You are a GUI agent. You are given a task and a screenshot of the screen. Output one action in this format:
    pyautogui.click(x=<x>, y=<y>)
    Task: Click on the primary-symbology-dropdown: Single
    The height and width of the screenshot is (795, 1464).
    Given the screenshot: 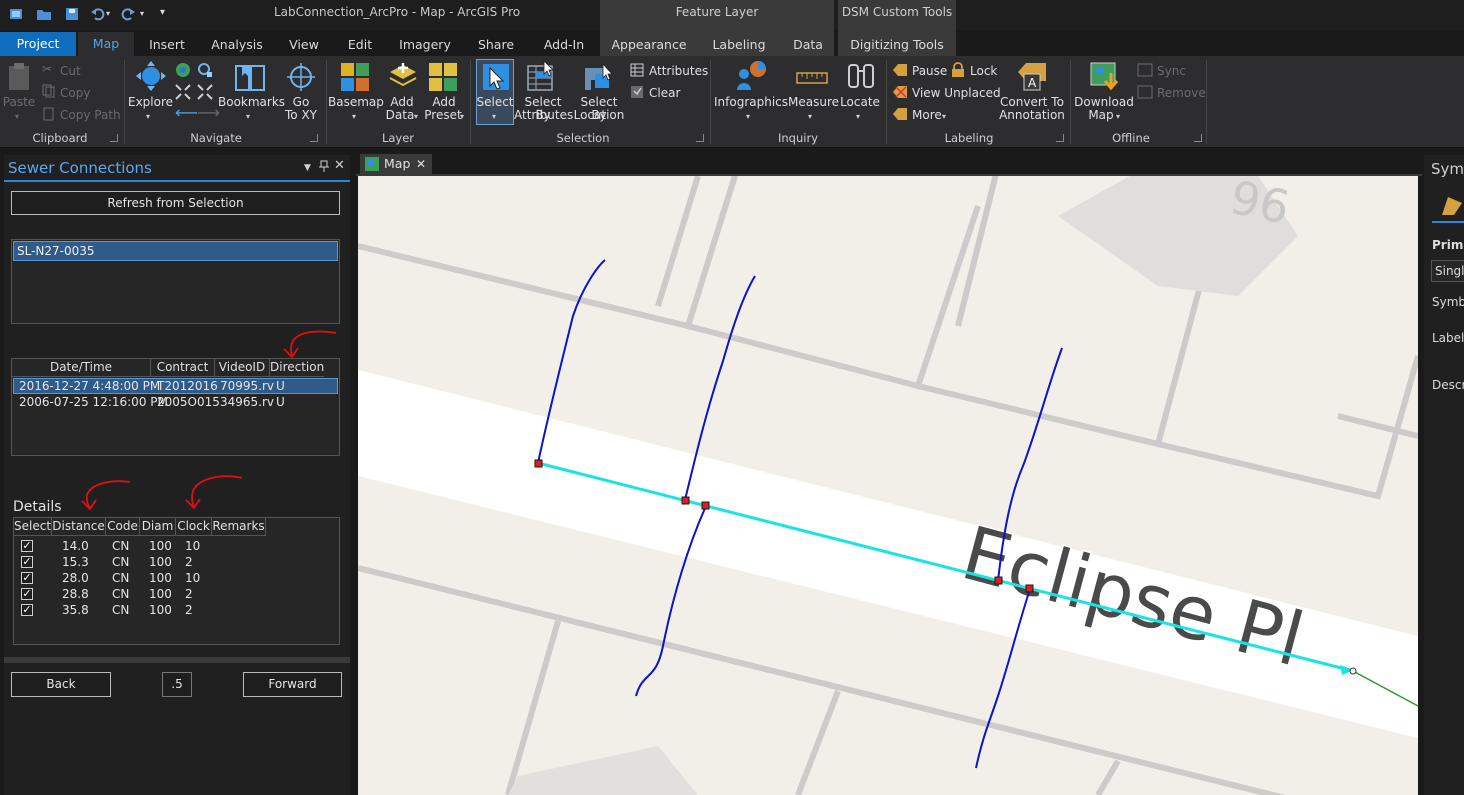 What is the action you would take?
    pyautogui.click(x=1447, y=271)
    